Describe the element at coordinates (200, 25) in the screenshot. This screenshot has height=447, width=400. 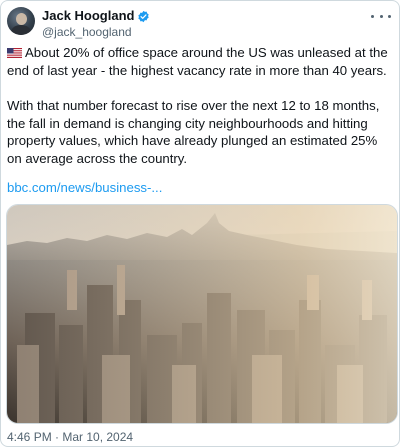
I see `tweet-header: Jack Hoogland @jack_hoogland` at that location.